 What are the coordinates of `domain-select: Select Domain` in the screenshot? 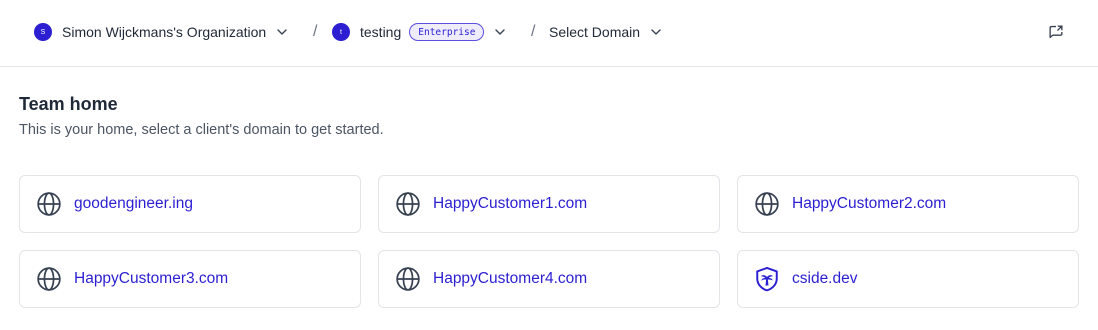 It's located at (605, 32).